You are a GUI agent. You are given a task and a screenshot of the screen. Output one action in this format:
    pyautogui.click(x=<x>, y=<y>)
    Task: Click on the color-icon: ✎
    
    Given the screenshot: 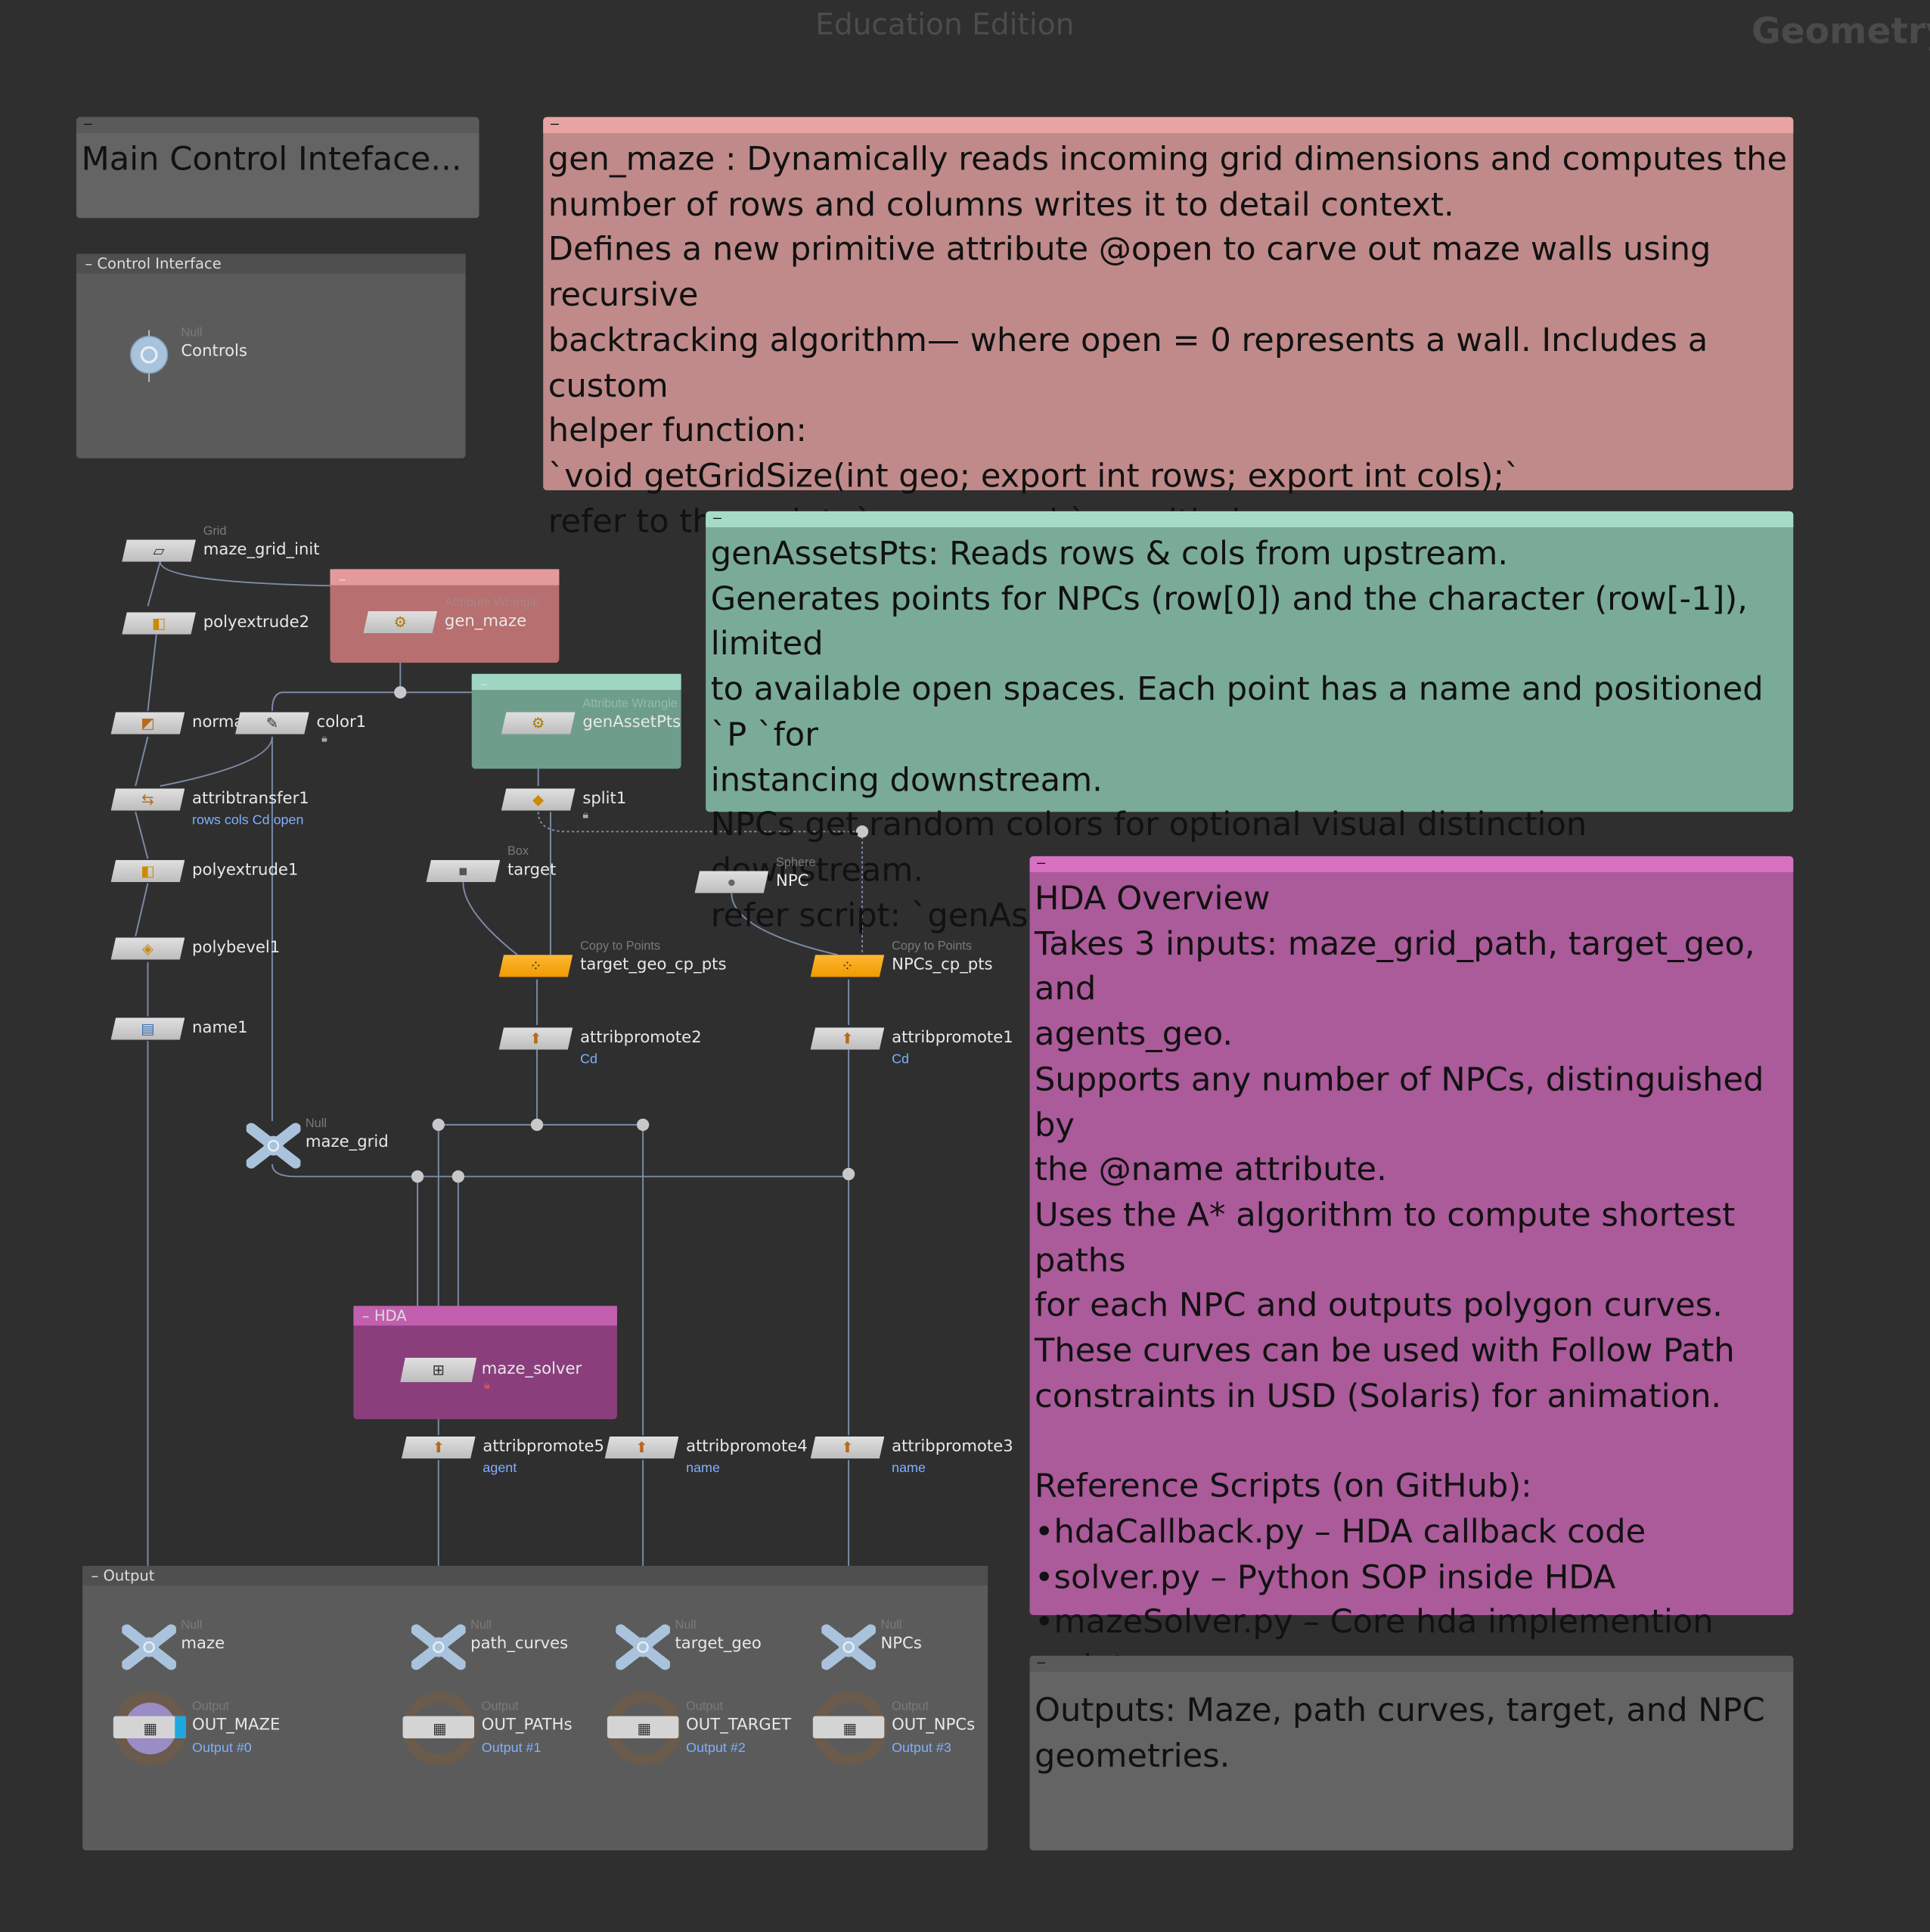 What is the action you would take?
    pyautogui.click(x=272, y=723)
    